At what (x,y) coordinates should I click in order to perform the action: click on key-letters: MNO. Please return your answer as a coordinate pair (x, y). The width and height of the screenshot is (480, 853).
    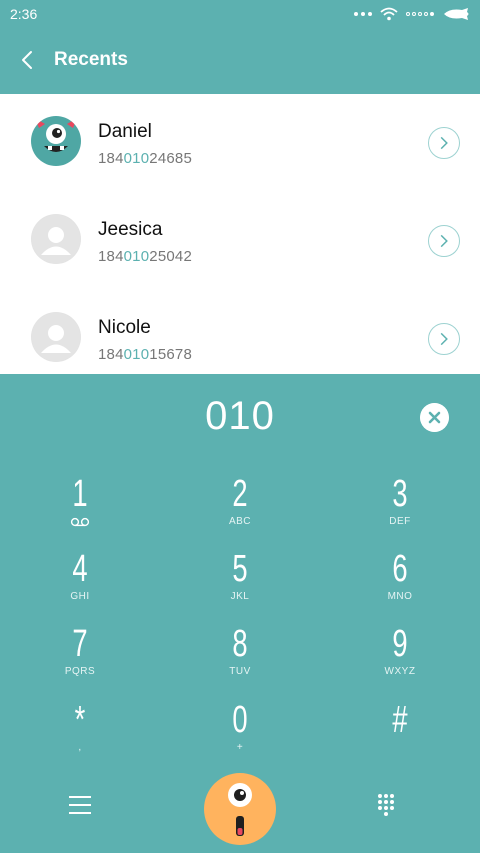
    Looking at the image, I should click on (400, 596).